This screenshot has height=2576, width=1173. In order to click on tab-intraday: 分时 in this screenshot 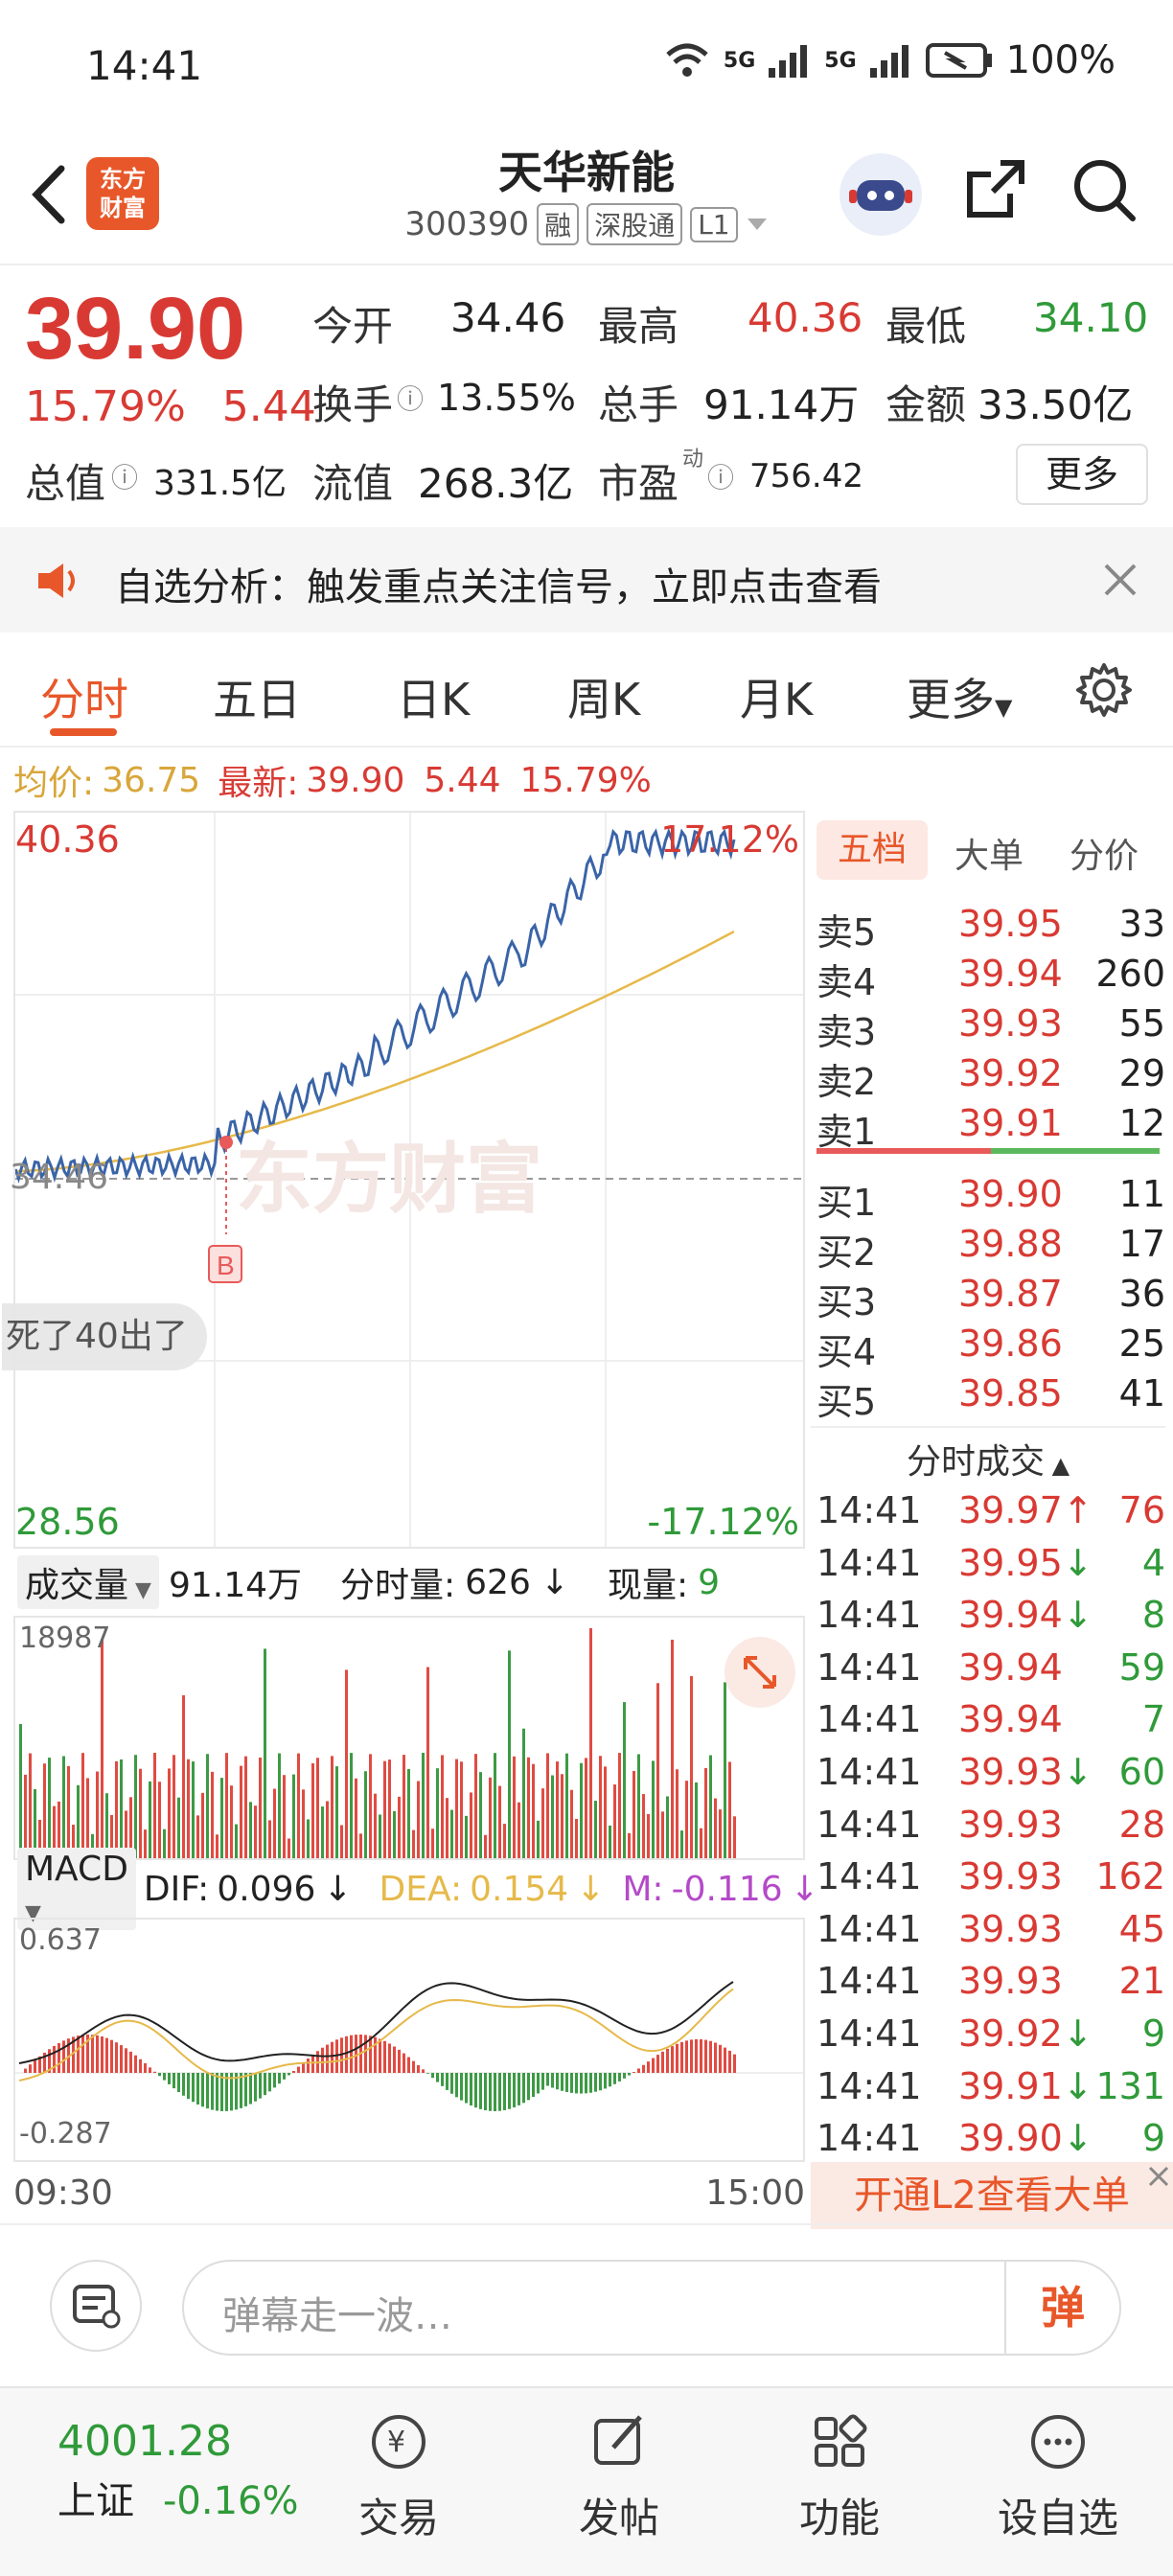, I will do `click(84, 696)`.